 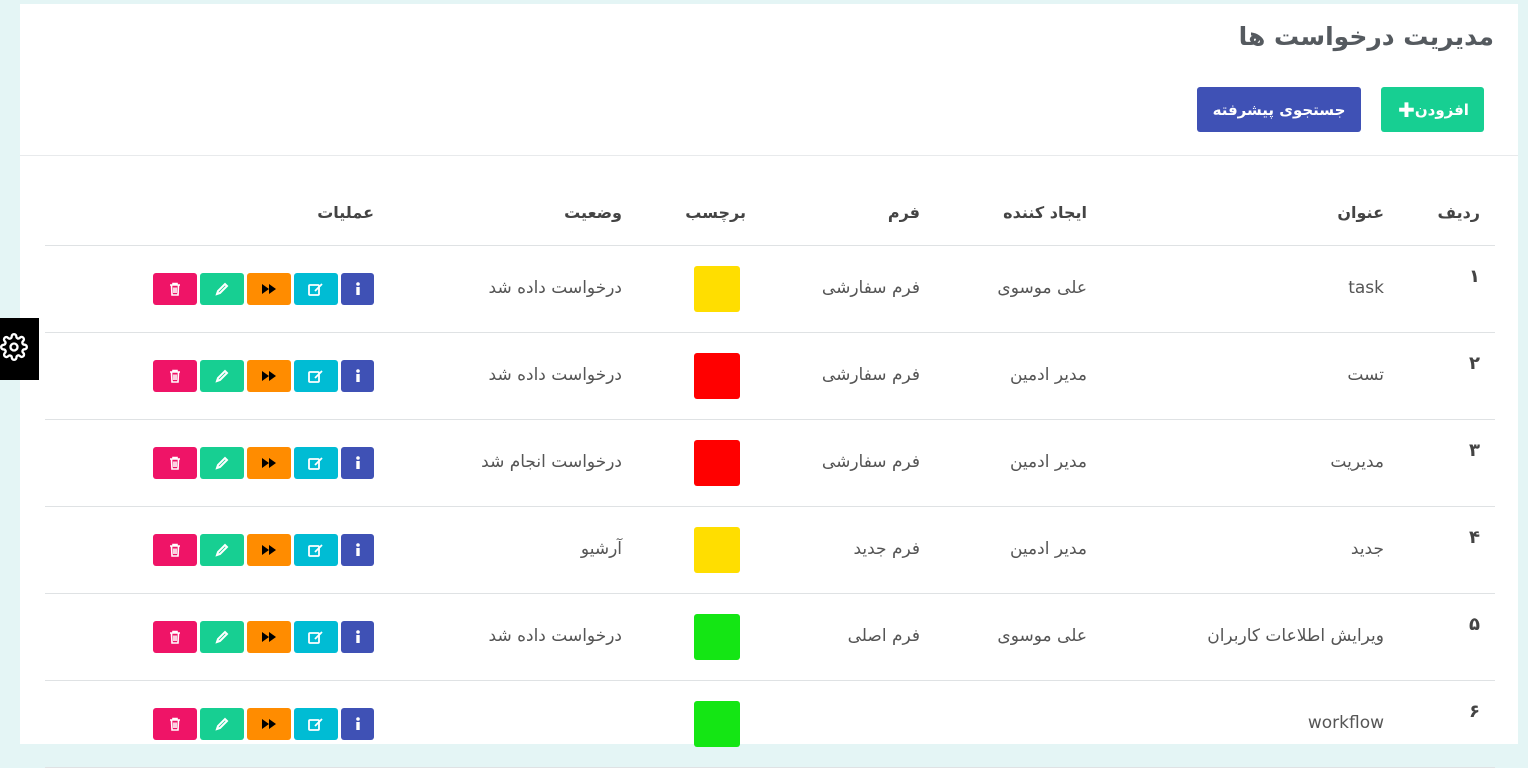 I want to click on table-row: ۲ تست مدیر ادمین فرم سفارشی درخواست داده شد, so click(x=770, y=376).